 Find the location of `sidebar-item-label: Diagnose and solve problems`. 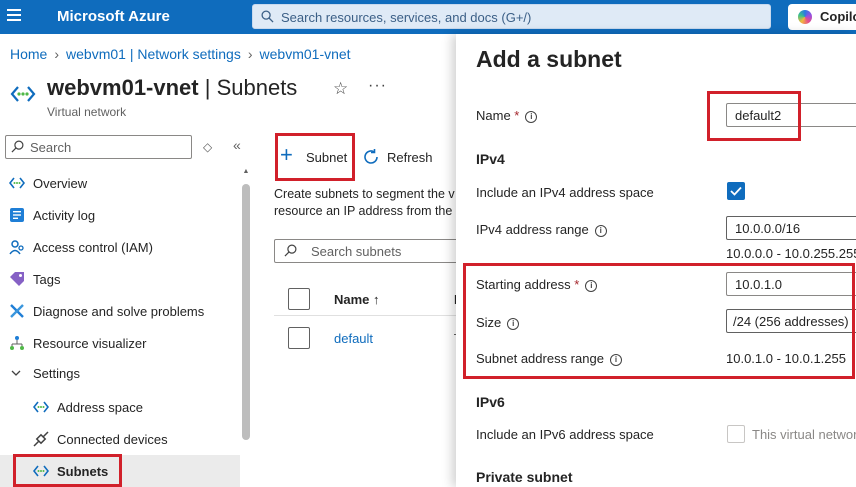

sidebar-item-label: Diagnose and solve problems is located at coordinates (119, 311).